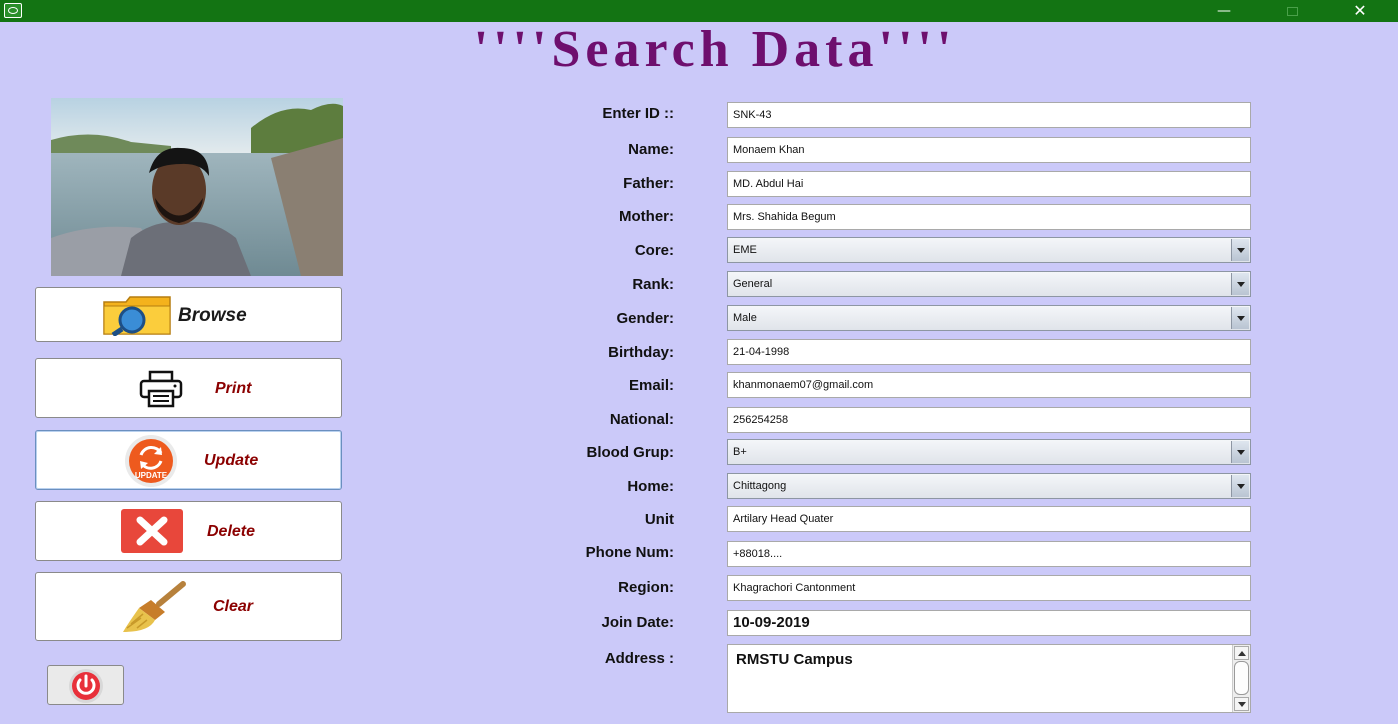  I want to click on folder-search-icon, so click(137, 317).